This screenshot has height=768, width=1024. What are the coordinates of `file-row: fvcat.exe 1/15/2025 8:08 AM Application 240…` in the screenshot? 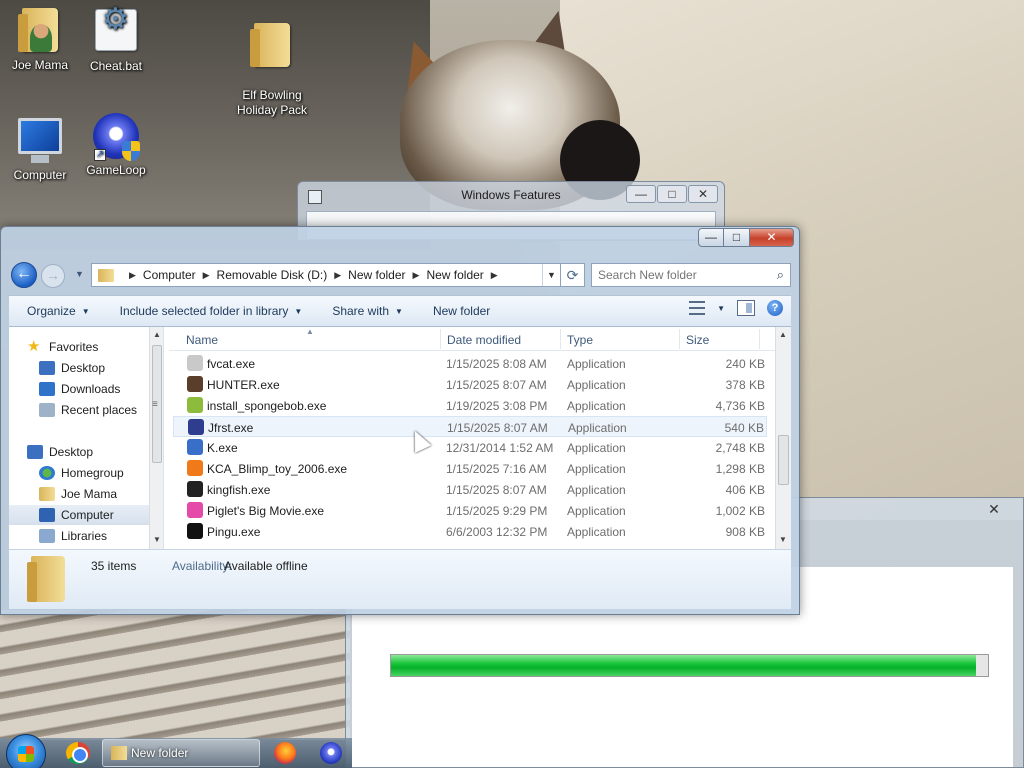 It's located at (470, 363).